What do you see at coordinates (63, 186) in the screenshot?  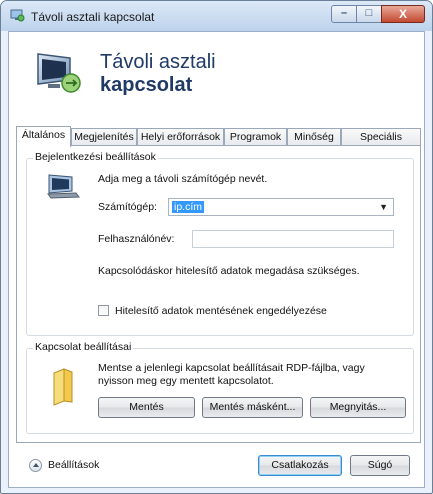 I see `computer-icon` at bounding box center [63, 186].